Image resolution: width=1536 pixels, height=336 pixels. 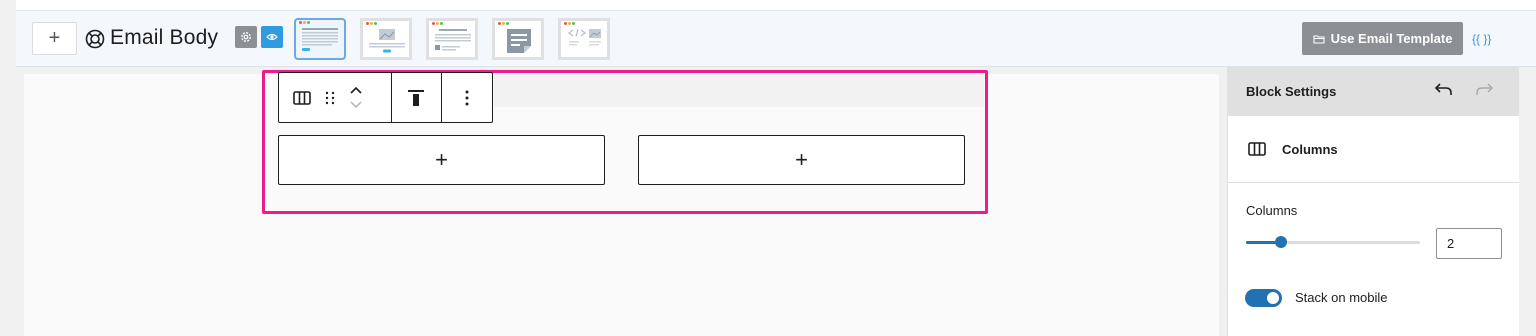 I want to click on move-down-button, so click(x=356, y=104).